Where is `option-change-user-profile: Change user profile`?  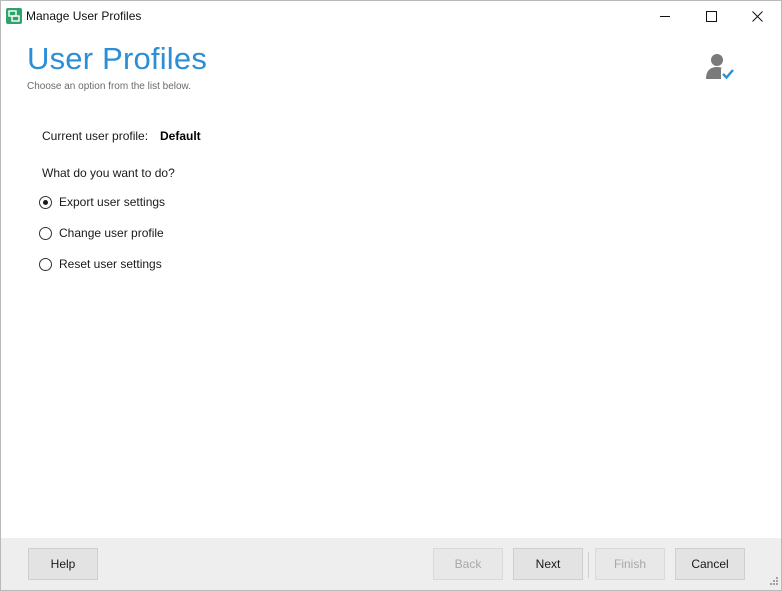 option-change-user-profile: Change user profile is located at coordinates (101, 233).